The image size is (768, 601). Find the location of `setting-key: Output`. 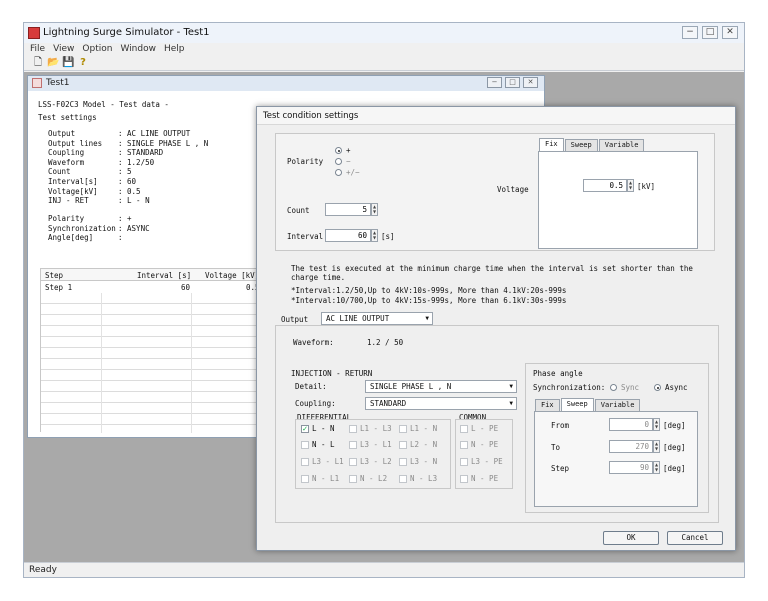

setting-key: Output is located at coordinates (62, 133).